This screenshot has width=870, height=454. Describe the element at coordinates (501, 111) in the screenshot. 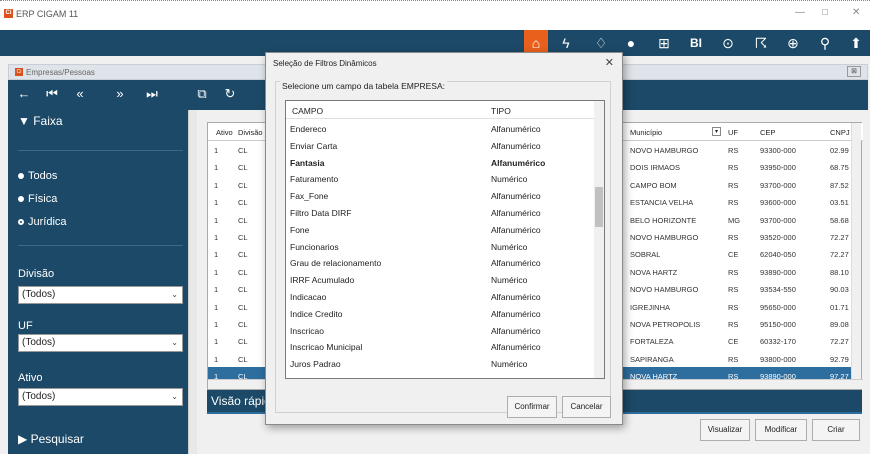

I see `col-tipo: TIPO` at that location.